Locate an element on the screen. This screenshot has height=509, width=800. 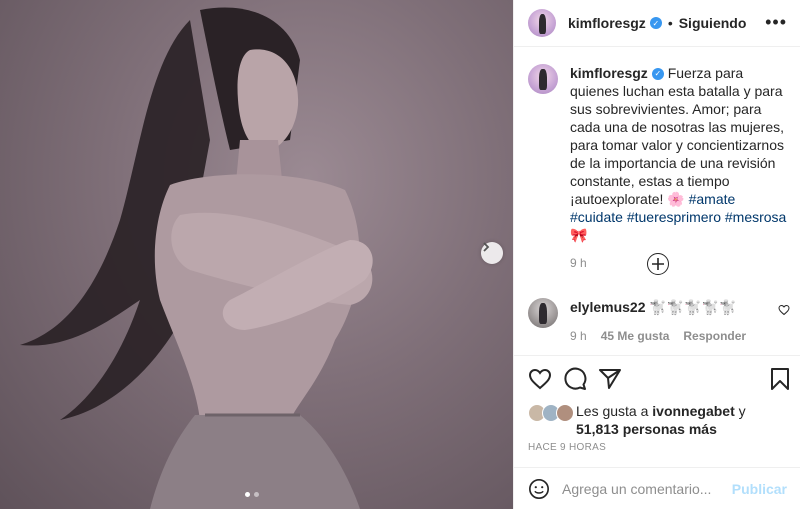
comment-username: elylemus22 is located at coordinates (608, 307).